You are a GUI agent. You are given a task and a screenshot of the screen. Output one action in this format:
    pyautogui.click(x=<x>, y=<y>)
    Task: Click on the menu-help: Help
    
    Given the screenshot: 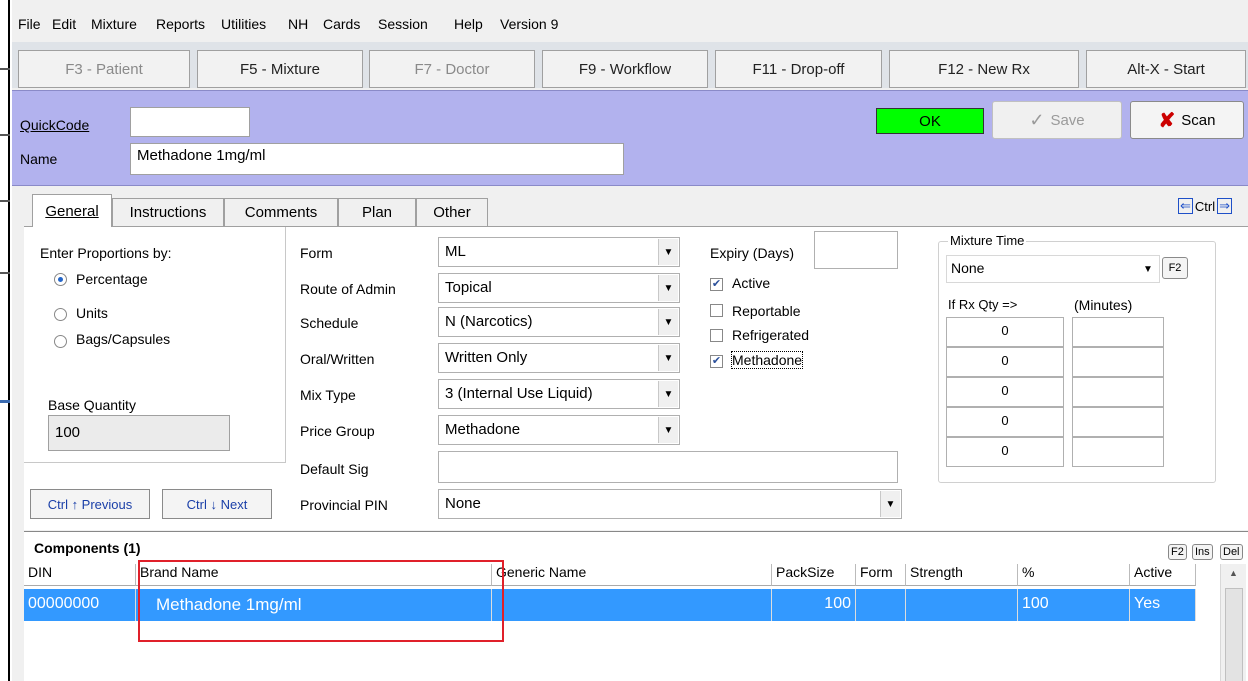 What is the action you would take?
    pyautogui.click(x=468, y=24)
    